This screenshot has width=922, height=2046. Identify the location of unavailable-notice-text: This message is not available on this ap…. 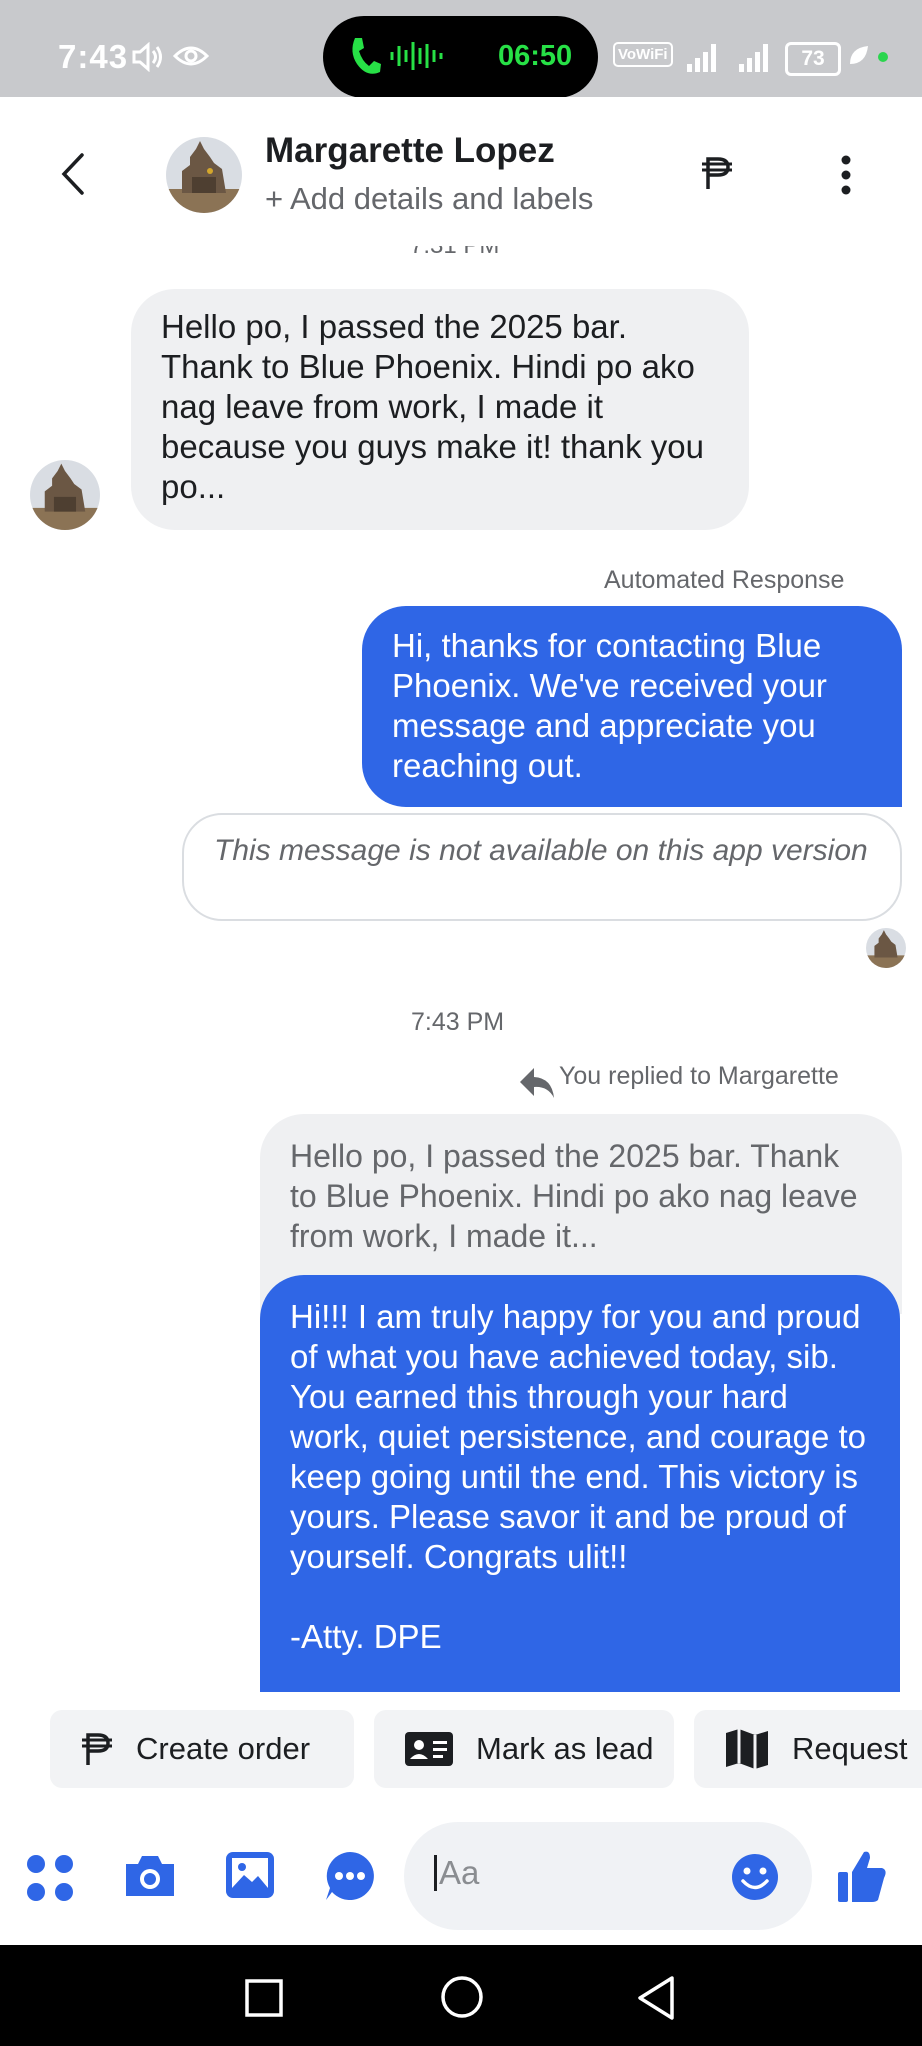
(541, 850).